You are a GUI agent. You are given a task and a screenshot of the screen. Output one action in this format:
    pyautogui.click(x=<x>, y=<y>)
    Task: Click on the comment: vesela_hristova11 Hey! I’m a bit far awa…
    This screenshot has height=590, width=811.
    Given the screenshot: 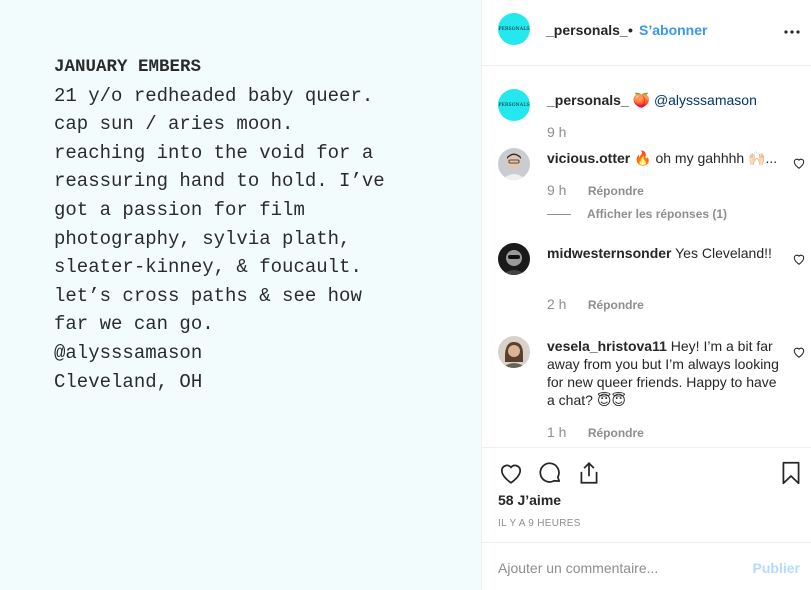 What is the action you would take?
    pyautogui.click(x=663, y=373)
    